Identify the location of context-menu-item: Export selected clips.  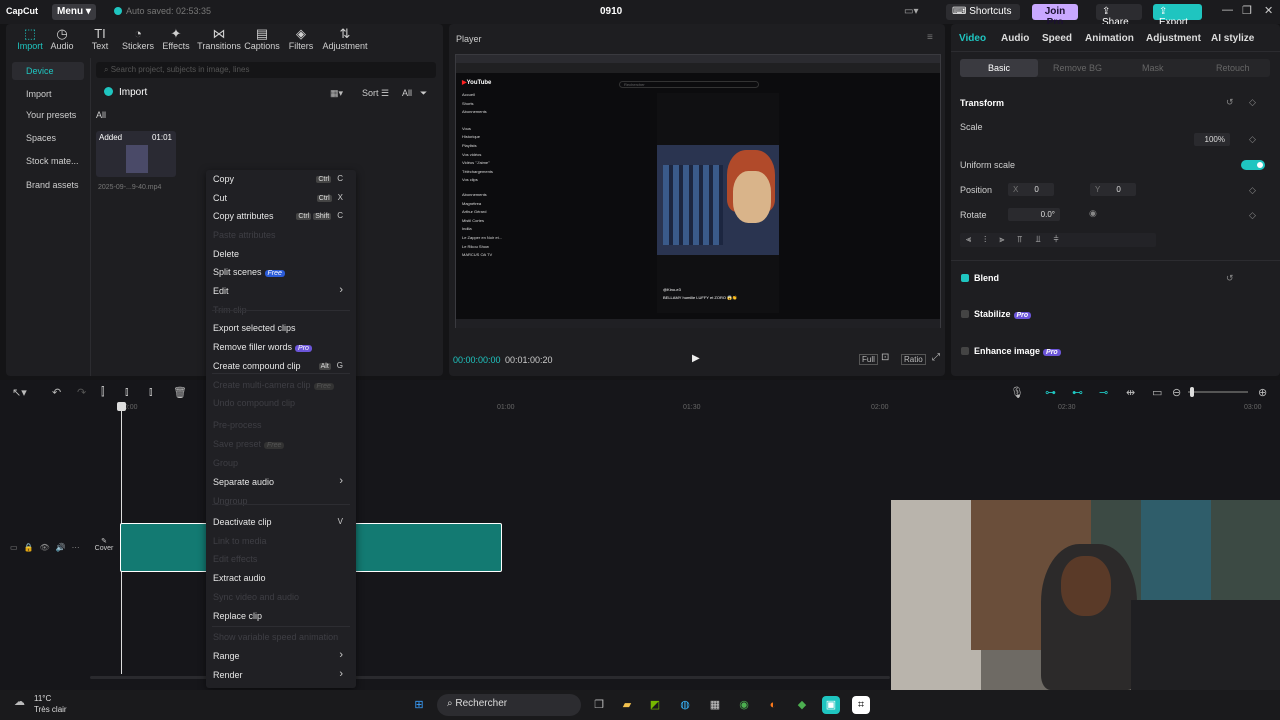
(281, 331).